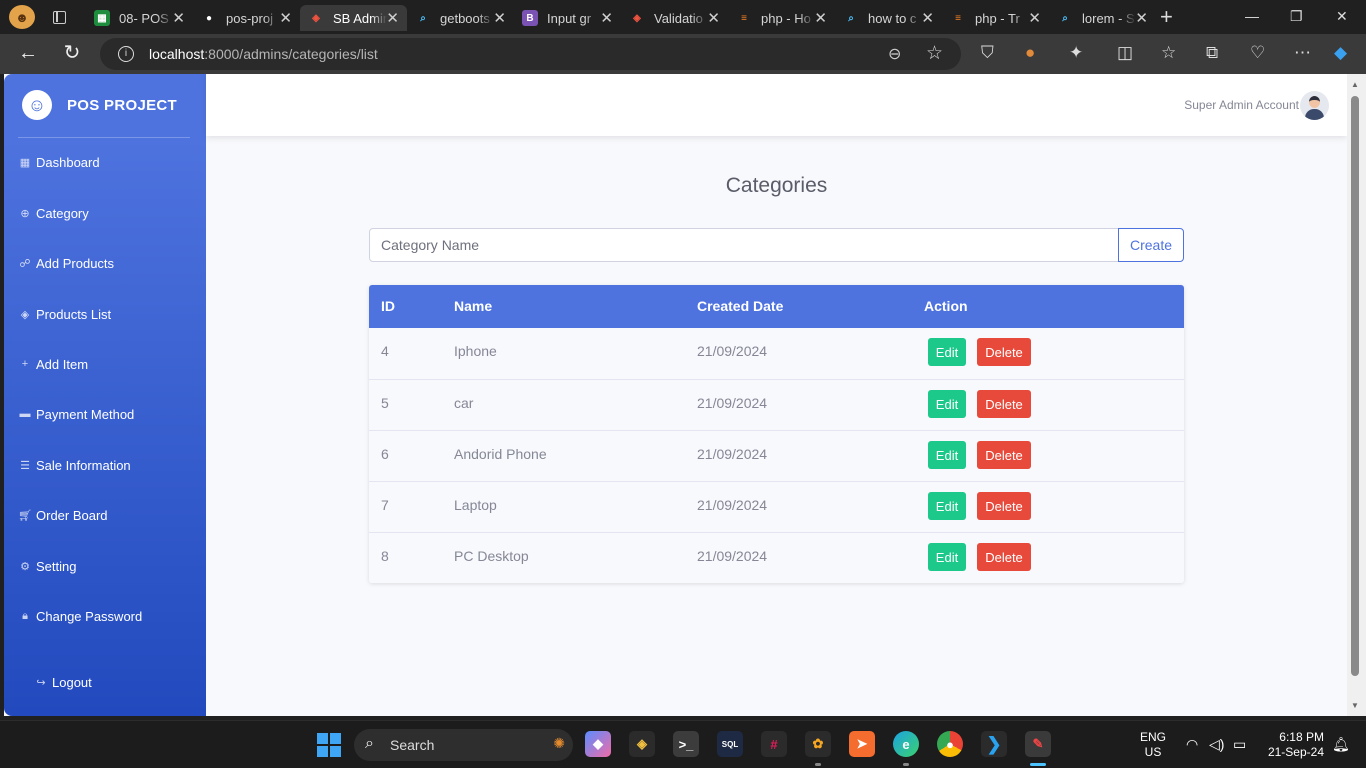  Describe the element at coordinates (818, 764) in the screenshot. I see `app-running-indicator` at that location.